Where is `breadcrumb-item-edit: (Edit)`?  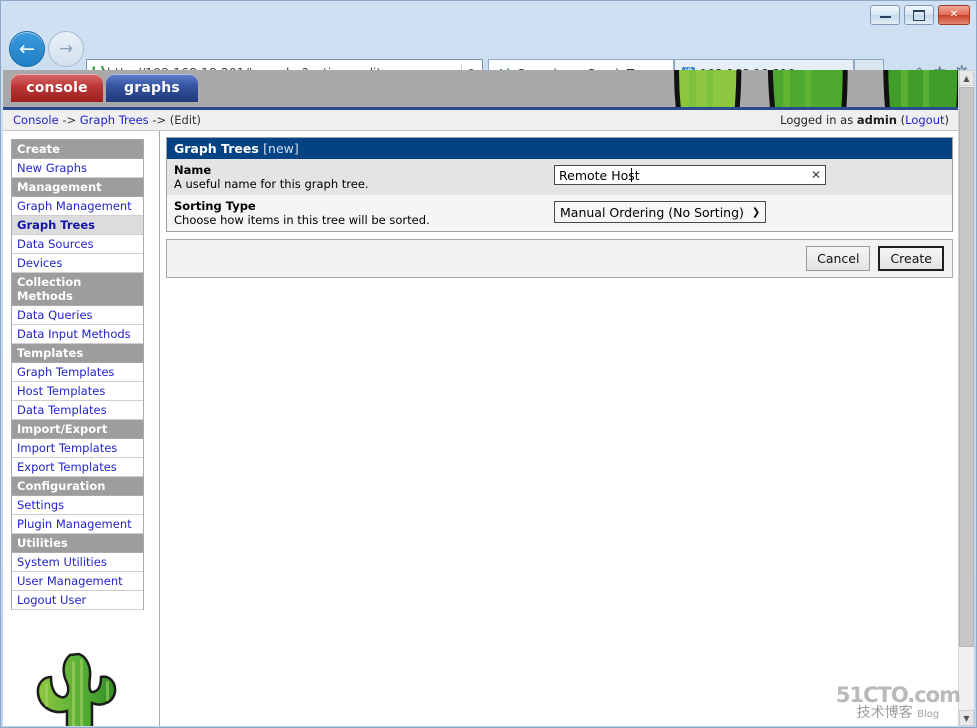 breadcrumb-item-edit: (Edit) is located at coordinates (185, 120).